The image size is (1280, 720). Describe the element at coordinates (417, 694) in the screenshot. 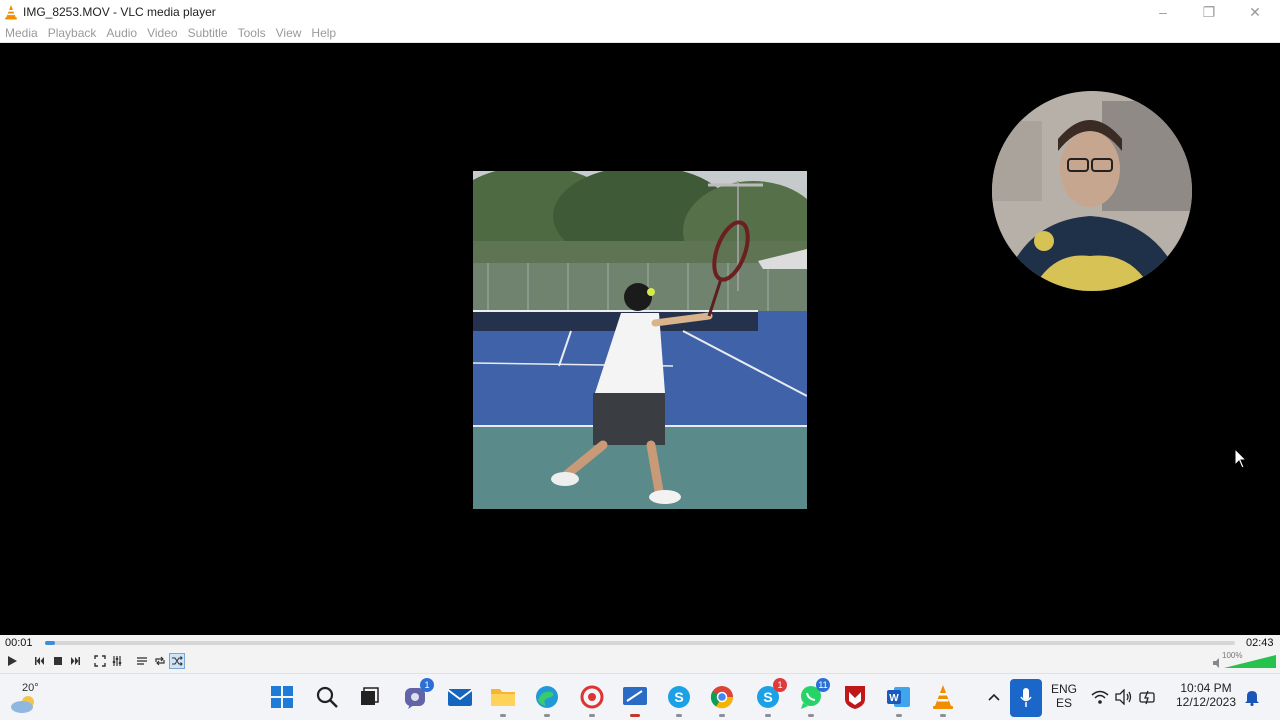

I see `teams-button: 1` at that location.